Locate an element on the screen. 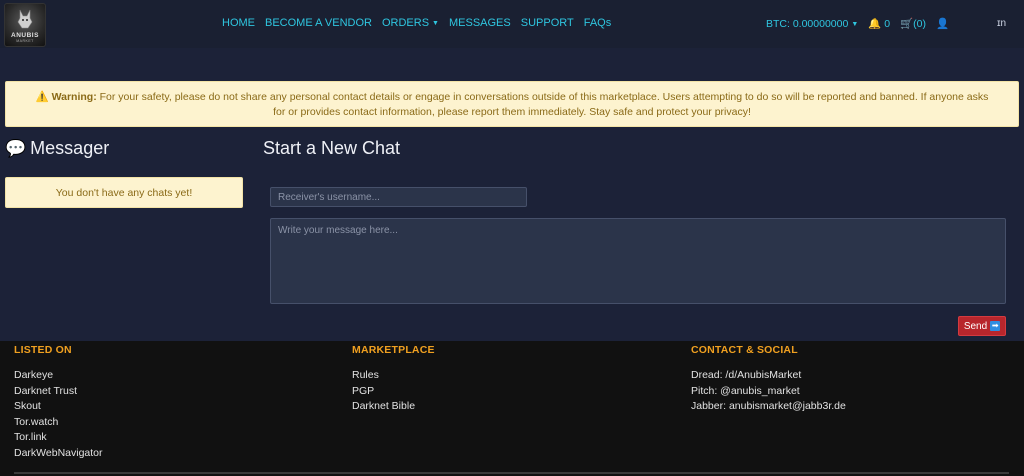  btc-balance: BTC: 0.00000000 ▼ is located at coordinates (812, 24).